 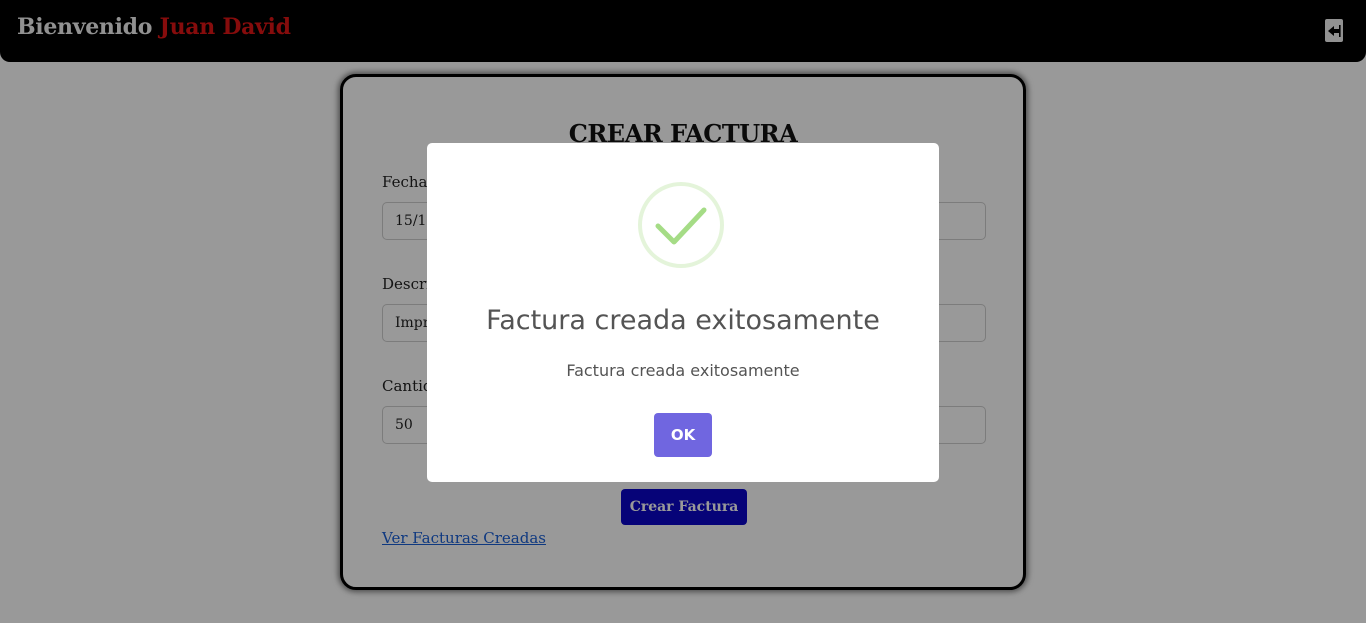 What do you see at coordinates (683, 370) in the screenshot?
I see `dialog-text: Factura creada exitosamente` at bounding box center [683, 370].